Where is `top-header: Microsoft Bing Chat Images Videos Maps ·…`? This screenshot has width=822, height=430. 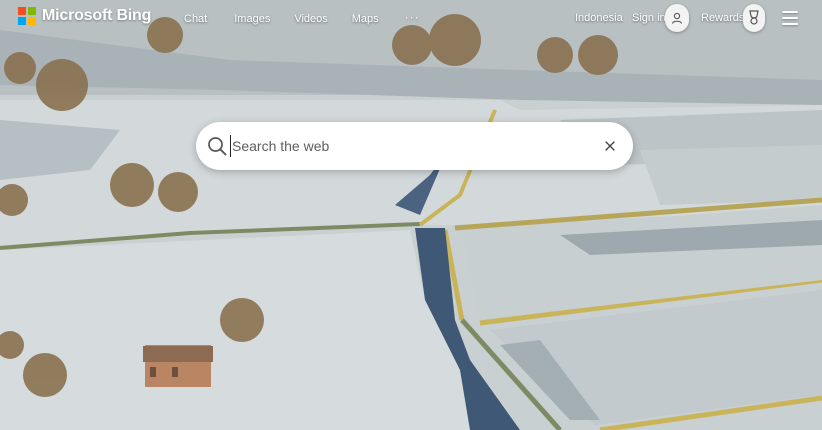
top-header: Microsoft Bing Chat Images Videos Maps ·… is located at coordinates (411, 20).